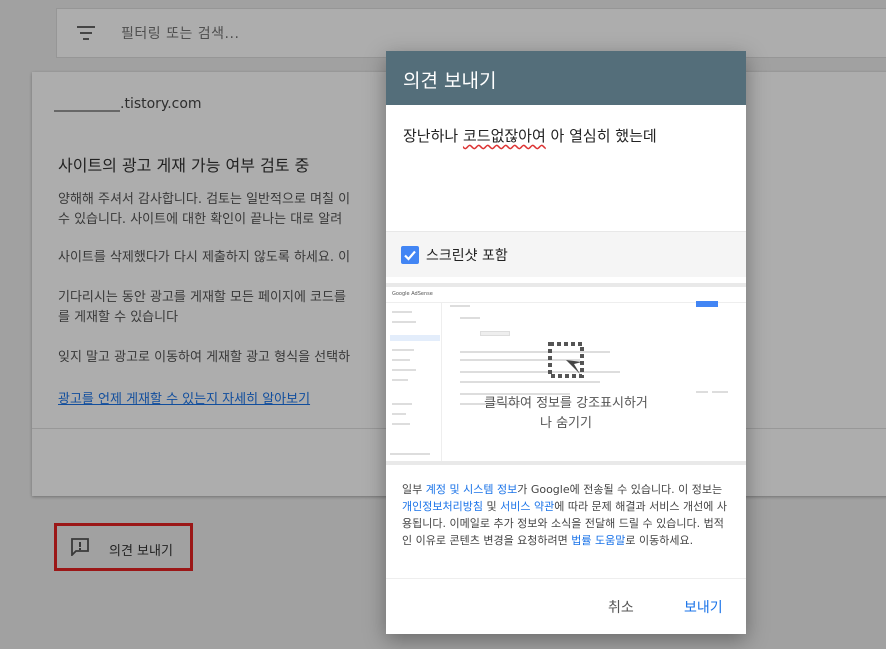 This screenshot has height=649, width=886. What do you see at coordinates (414, 489) in the screenshot?
I see `legal-text: 일부` at bounding box center [414, 489].